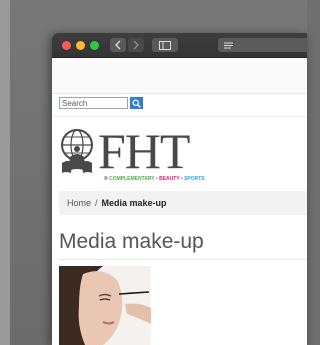 The image size is (320, 345). I want to click on search-button, so click(136, 103).